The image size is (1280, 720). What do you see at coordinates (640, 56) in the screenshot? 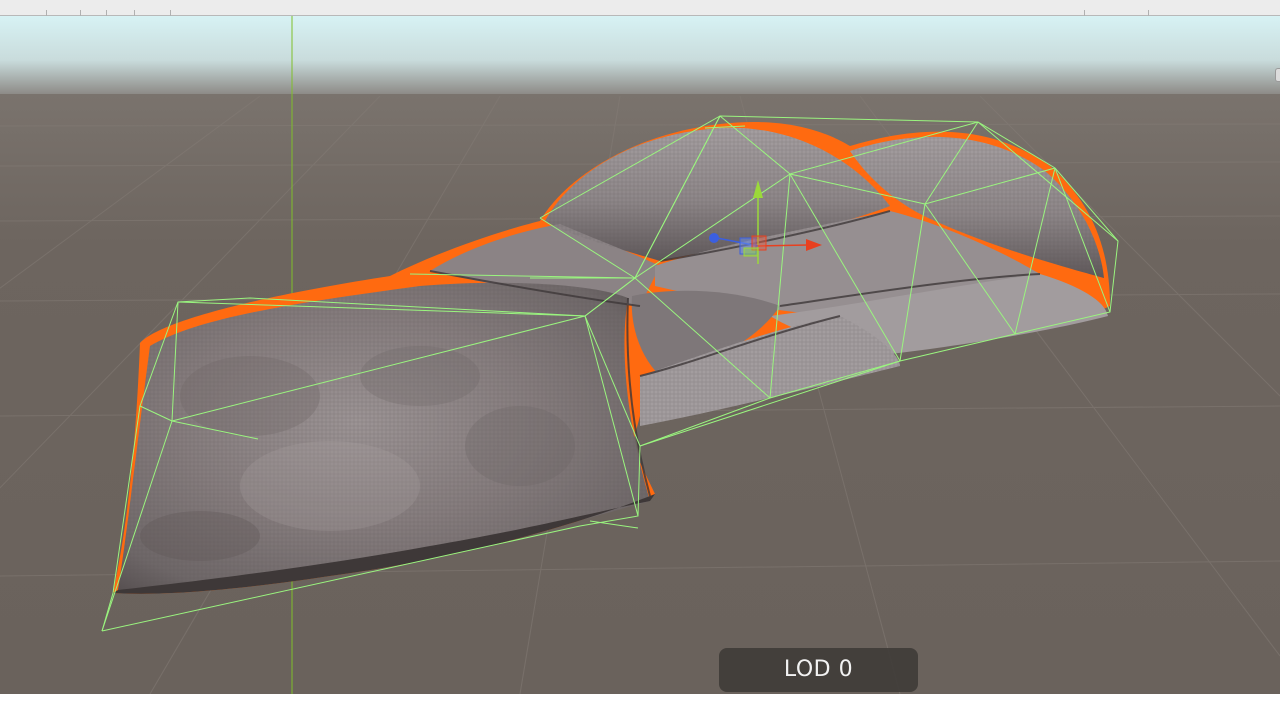
I see `skybox` at bounding box center [640, 56].